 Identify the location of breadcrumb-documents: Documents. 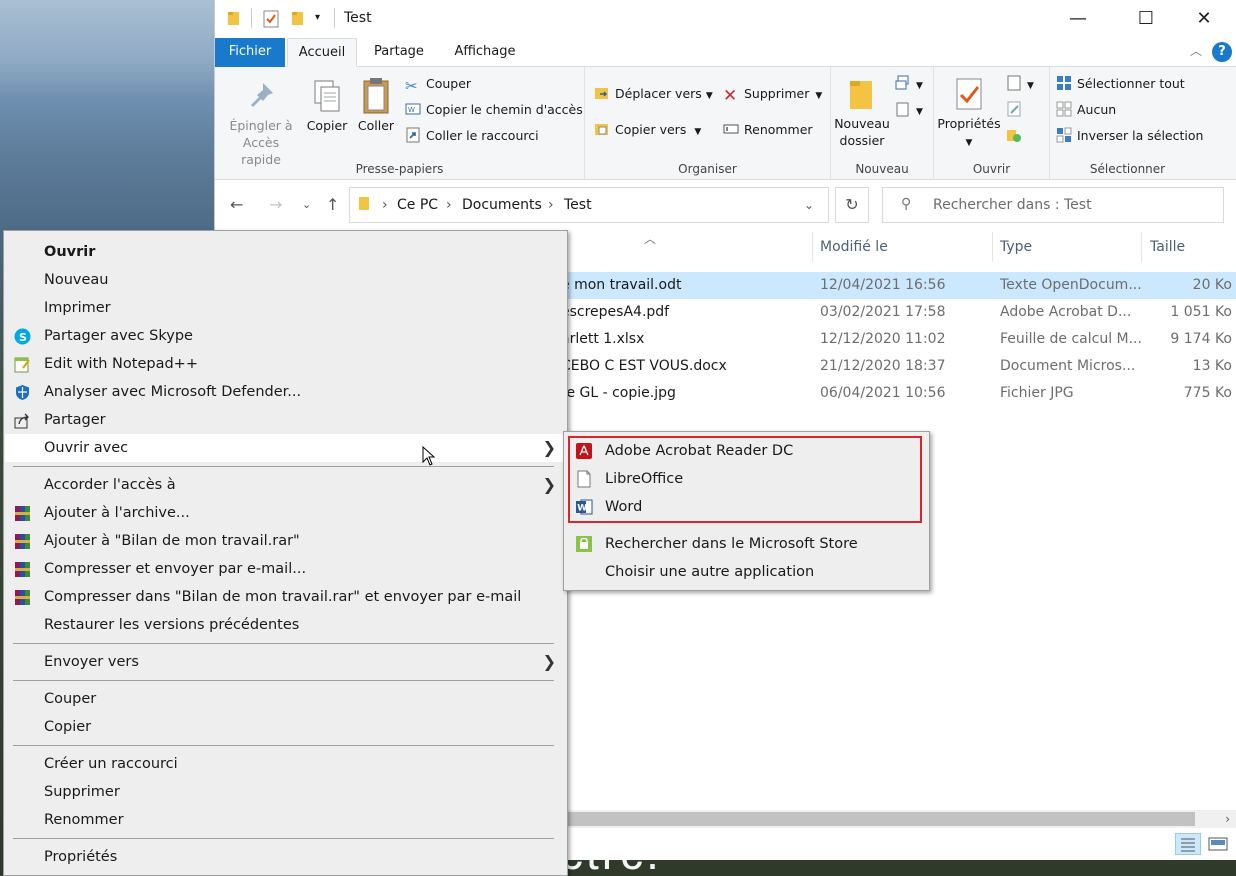
(502, 205).